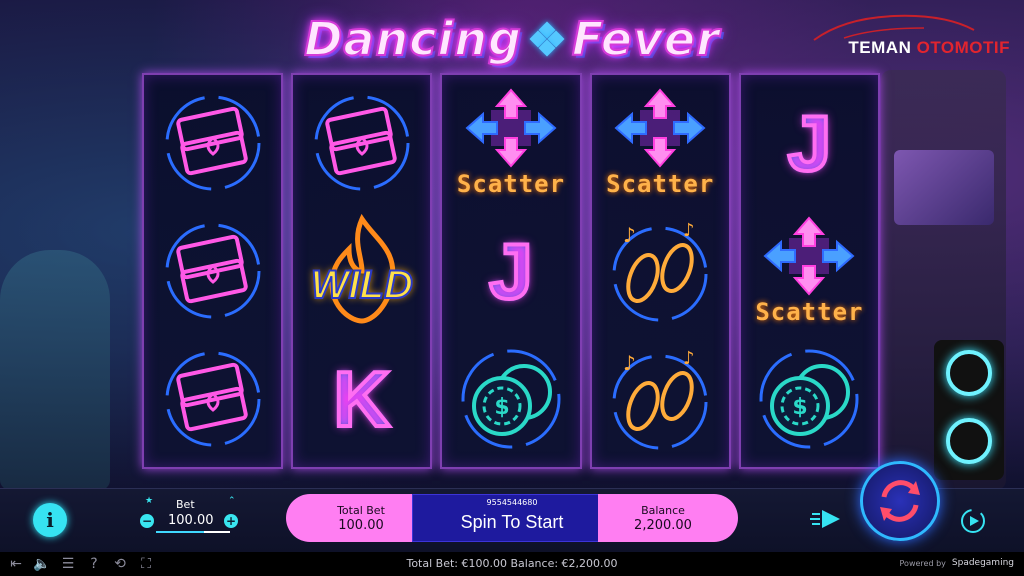 The width and height of the screenshot is (1024, 576). I want to click on reel-3: Scatter J $, so click(511, 271).